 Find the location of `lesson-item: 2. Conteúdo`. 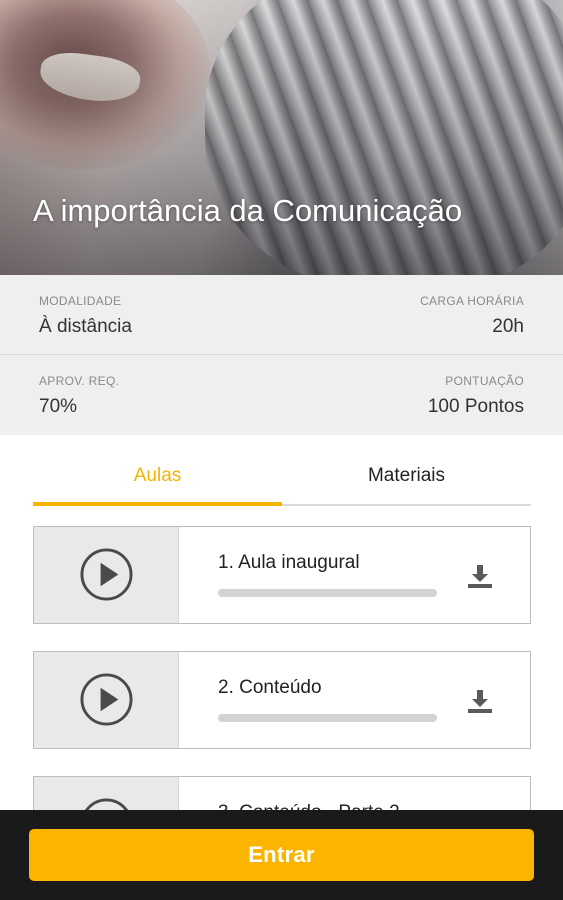

lesson-item: 2. Conteúdo is located at coordinates (282, 700).